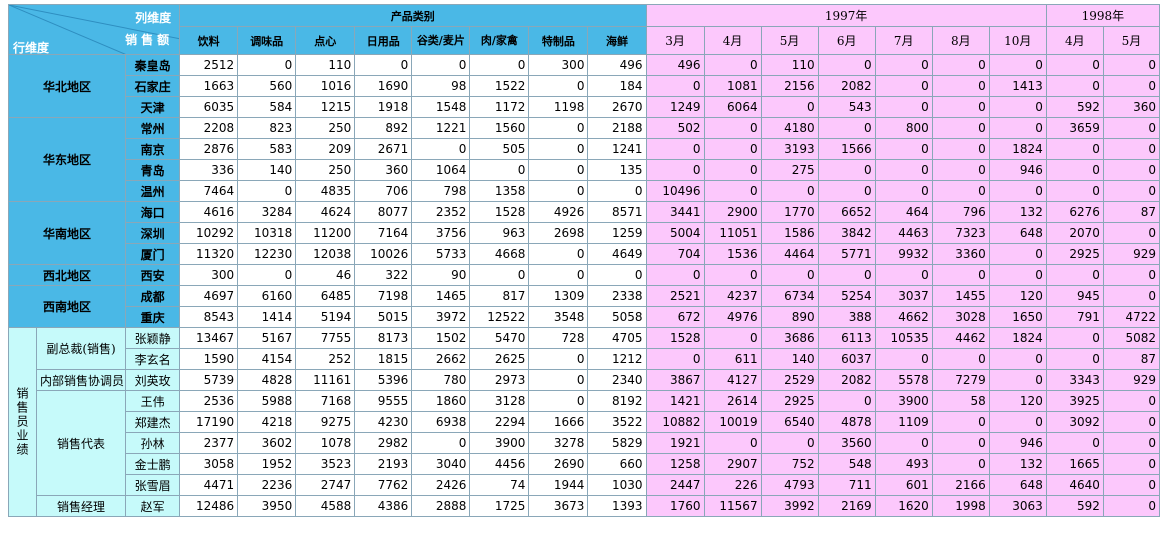 The width and height of the screenshot is (1163, 539). Describe the element at coordinates (325, 485) in the screenshot. I see `cell-product-value: 2747` at that location.